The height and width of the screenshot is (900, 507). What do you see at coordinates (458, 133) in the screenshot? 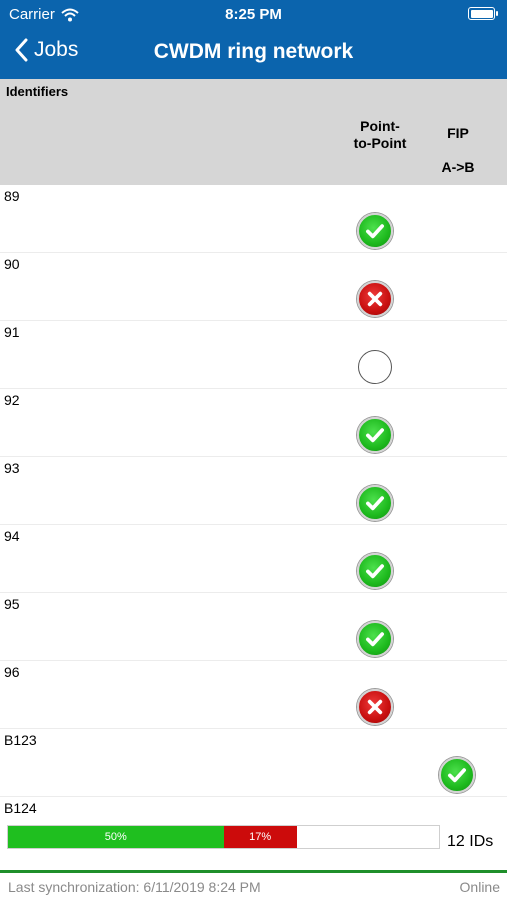
I see `column-header-fip: FIP` at bounding box center [458, 133].